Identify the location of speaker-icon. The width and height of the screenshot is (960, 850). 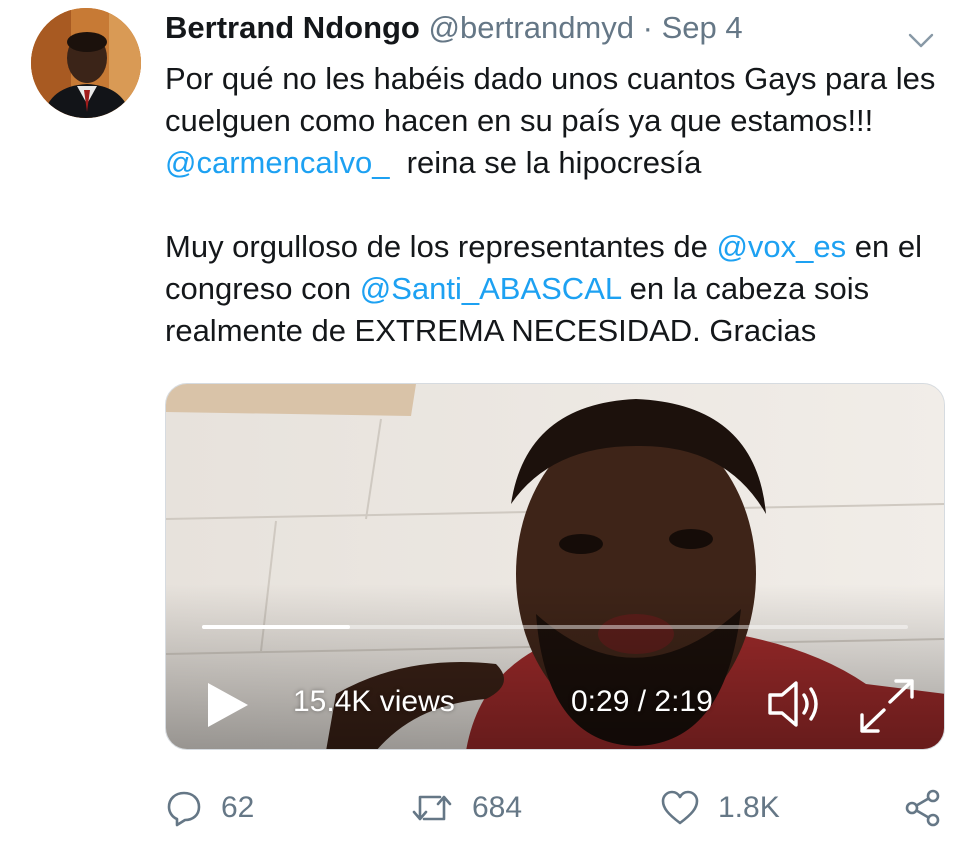
(796, 704).